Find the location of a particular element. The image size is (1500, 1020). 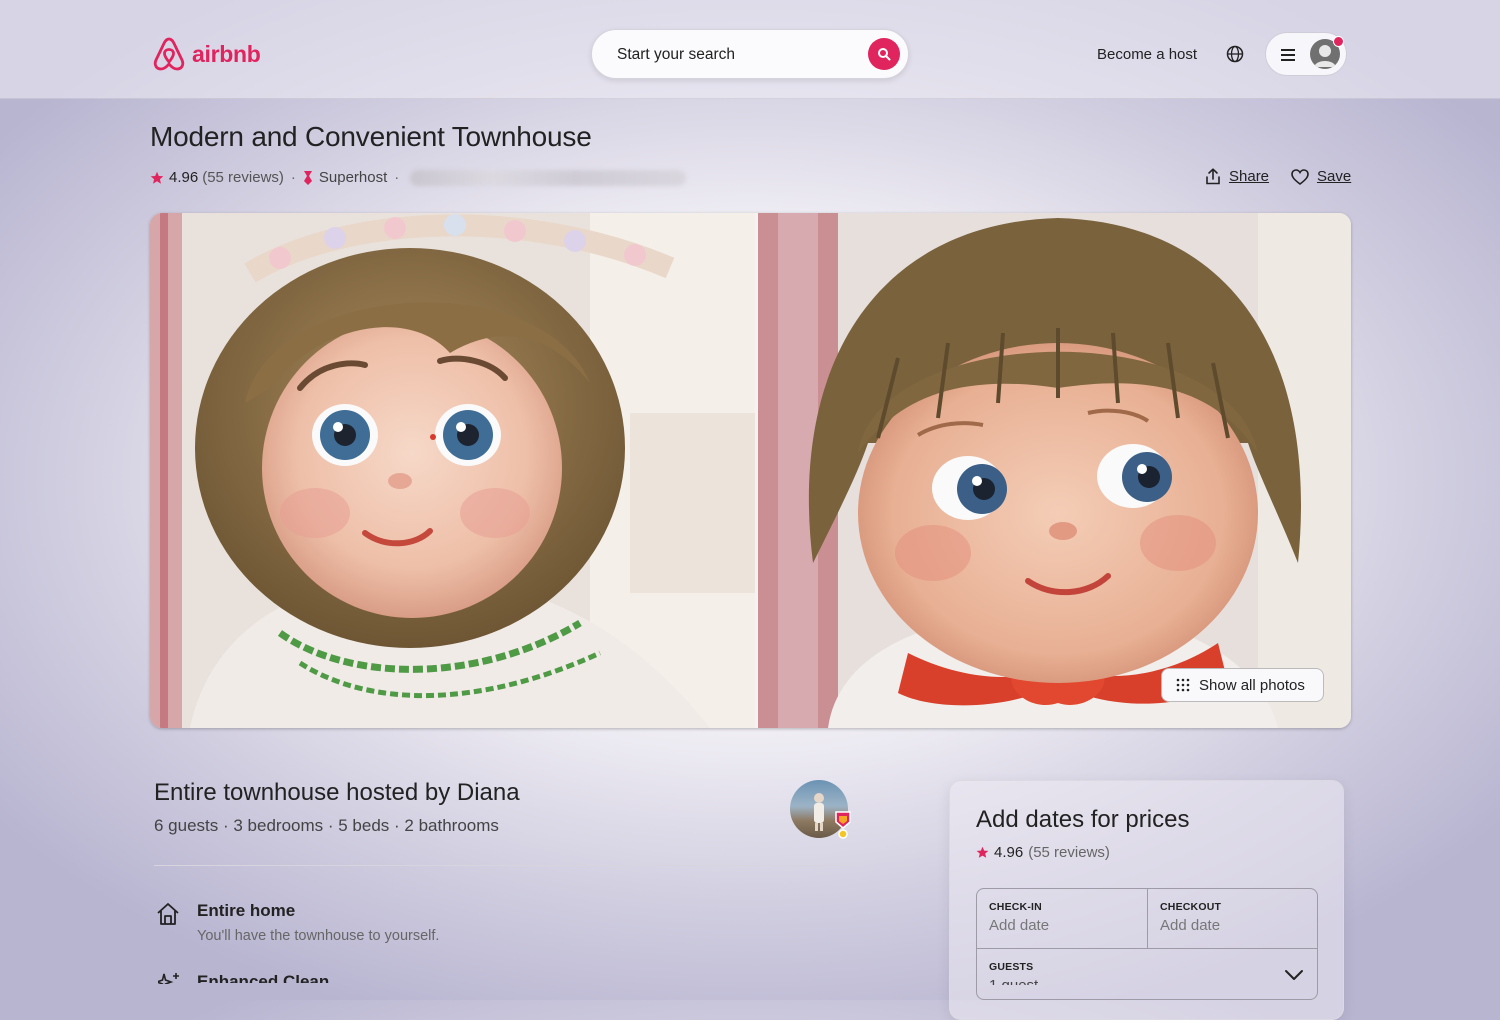

listing-title: Modern and Convenient Townhouse is located at coordinates (371, 136).